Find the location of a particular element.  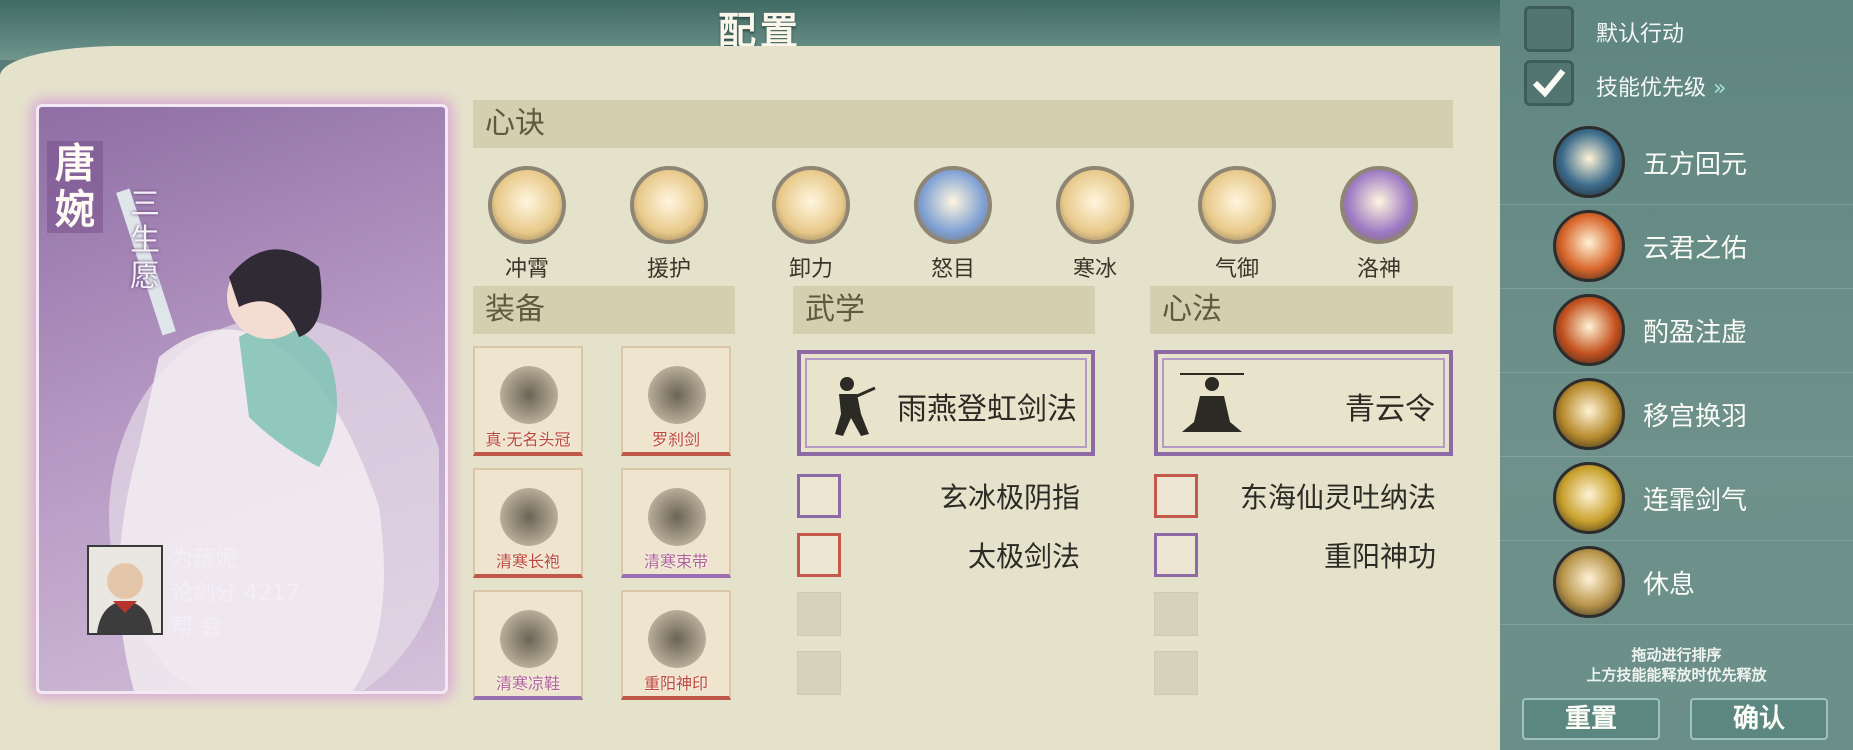

wuxue-main-slot: 雨燕登虹剑法 is located at coordinates (946, 403).